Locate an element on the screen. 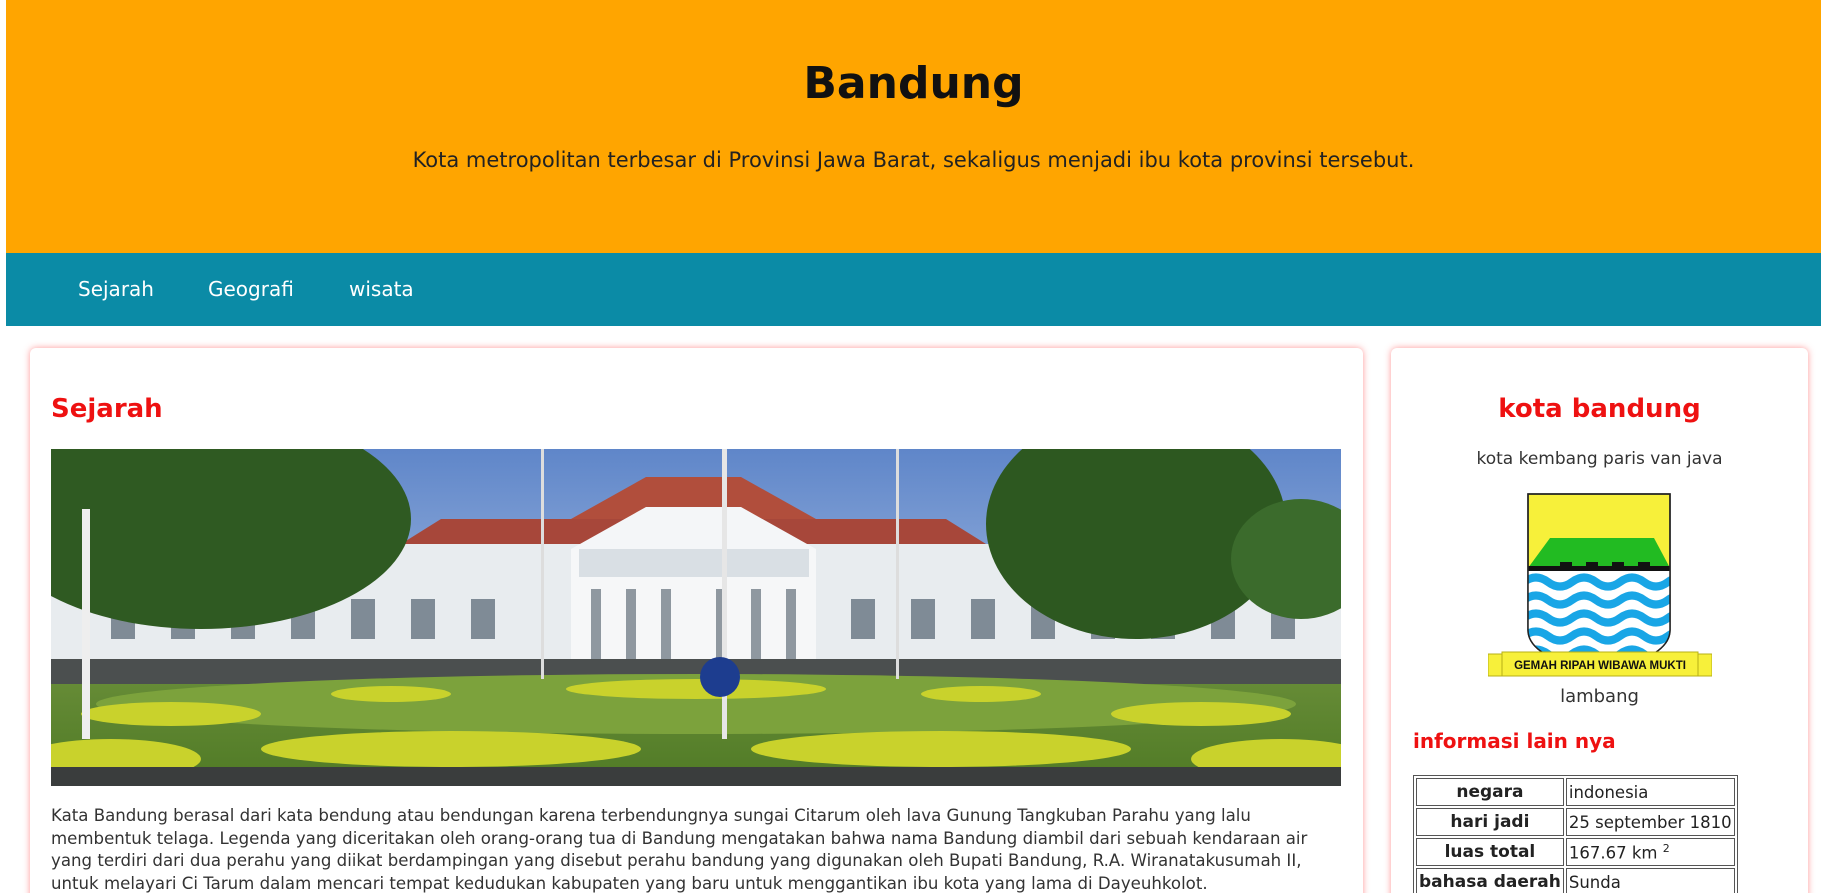 This screenshot has width=1821, height=893. sidebar-card: kota bandung kota kembang paris van java is located at coordinates (1599, 620).